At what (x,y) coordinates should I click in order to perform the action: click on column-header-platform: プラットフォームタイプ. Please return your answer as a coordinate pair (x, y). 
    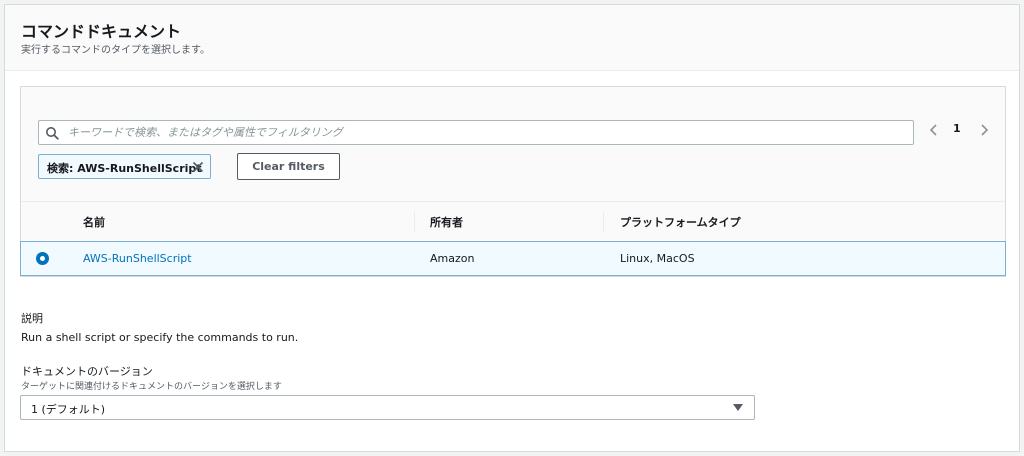
    Looking at the image, I should click on (680, 222).